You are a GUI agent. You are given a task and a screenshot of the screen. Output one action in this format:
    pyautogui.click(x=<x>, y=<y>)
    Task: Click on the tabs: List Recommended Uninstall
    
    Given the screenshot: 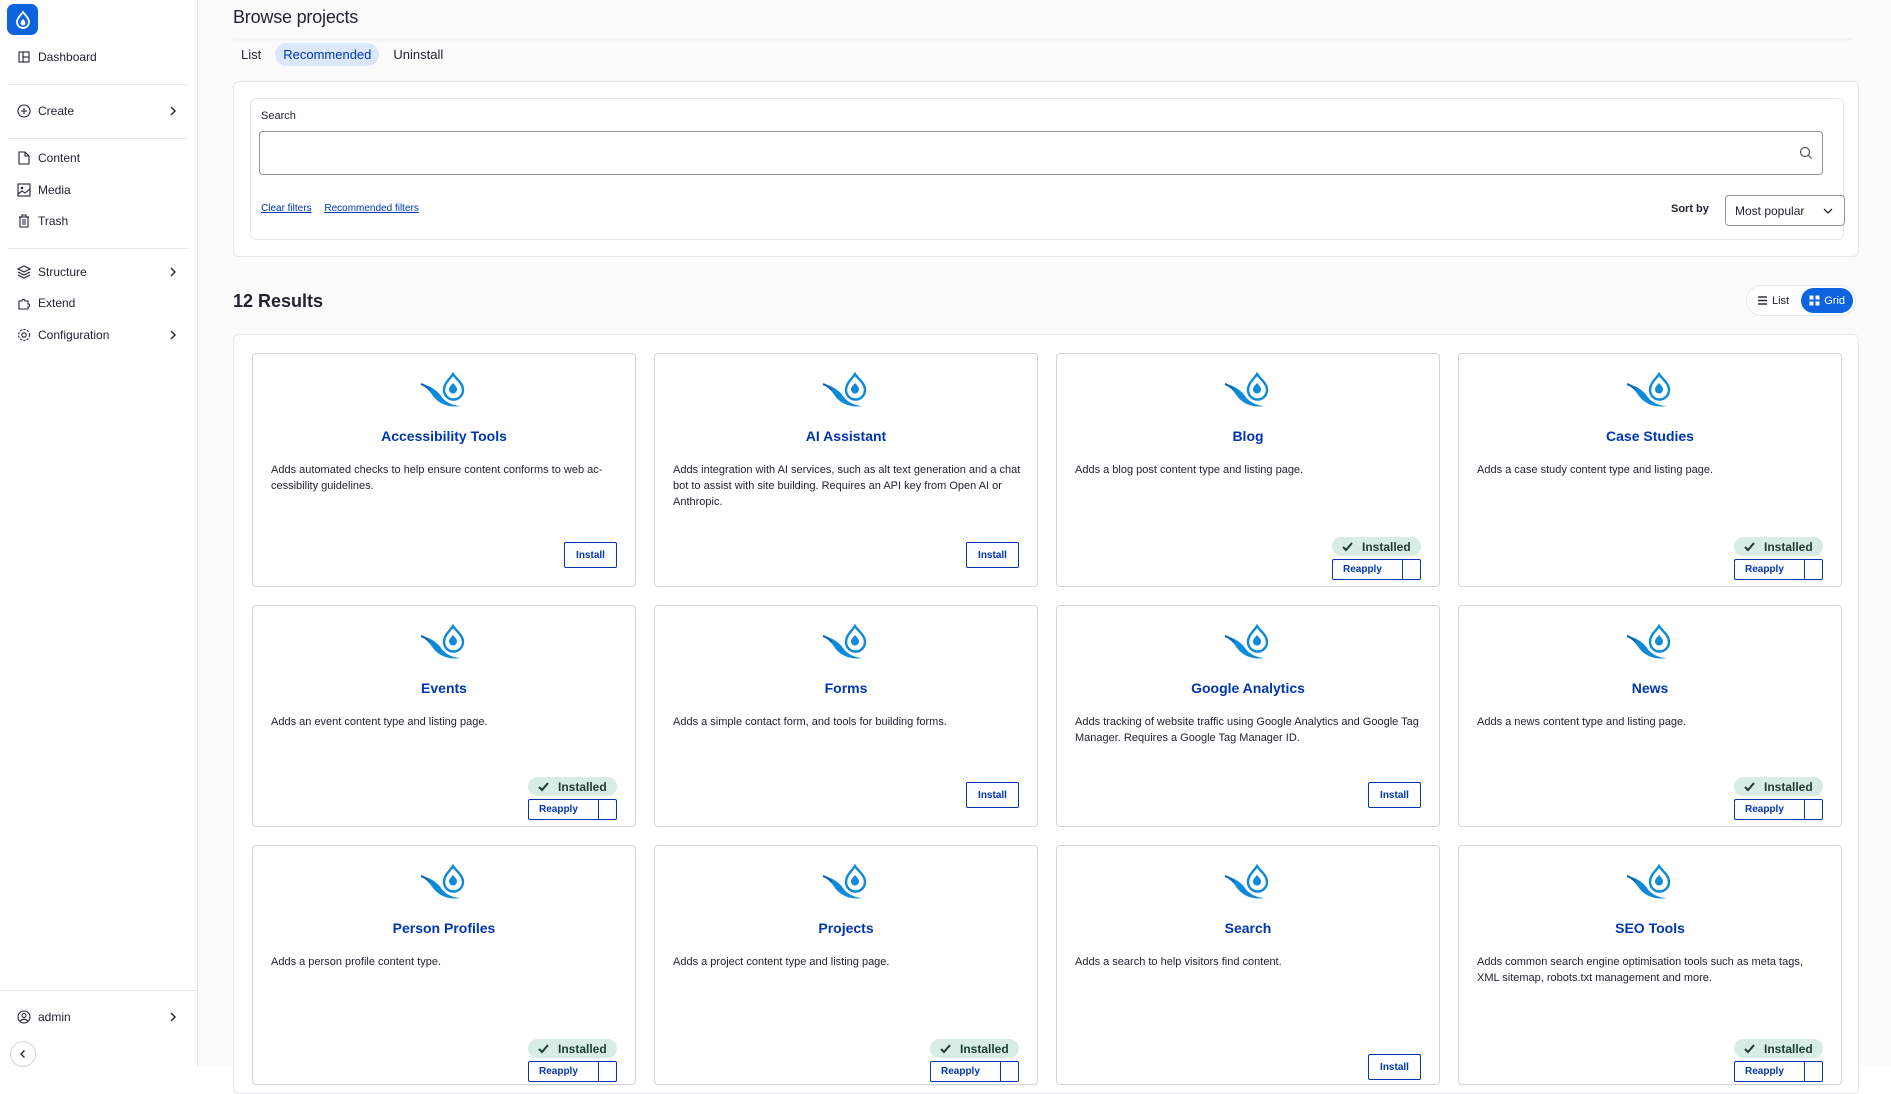 What is the action you would take?
    pyautogui.click(x=342, y=54)
    